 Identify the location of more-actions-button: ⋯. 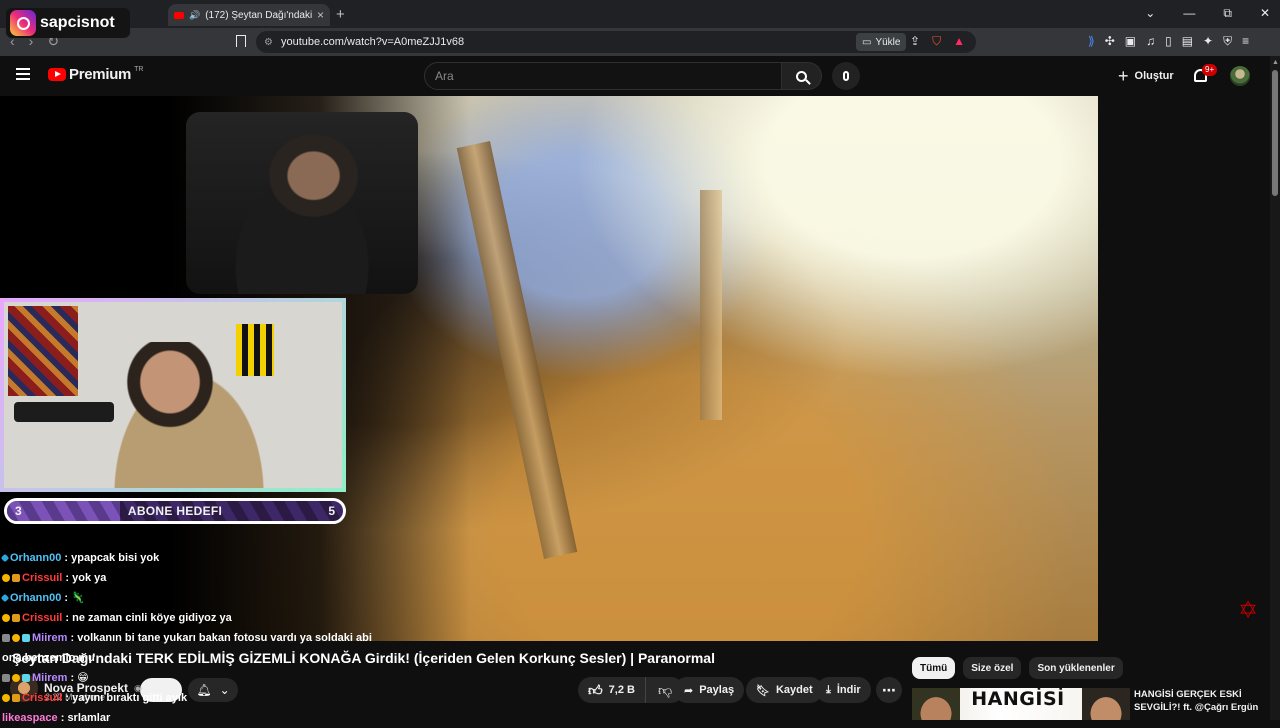
(889, 690).